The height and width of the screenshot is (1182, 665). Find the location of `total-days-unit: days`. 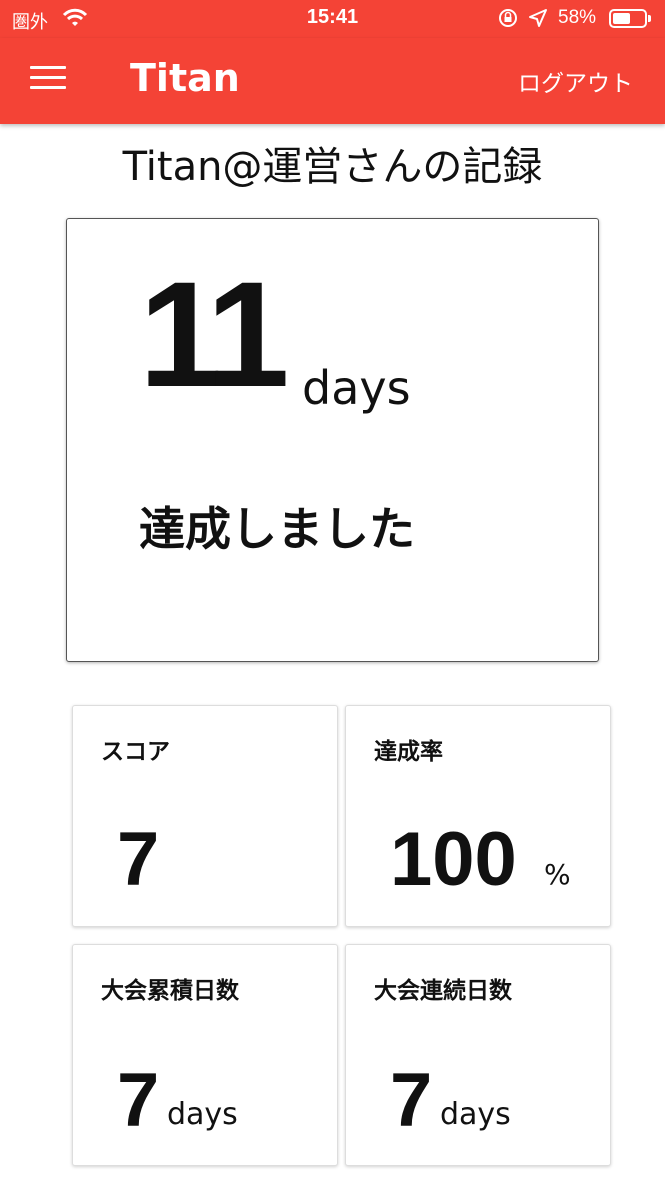

total-days-unit: days is located at coordinates (202, 1114).